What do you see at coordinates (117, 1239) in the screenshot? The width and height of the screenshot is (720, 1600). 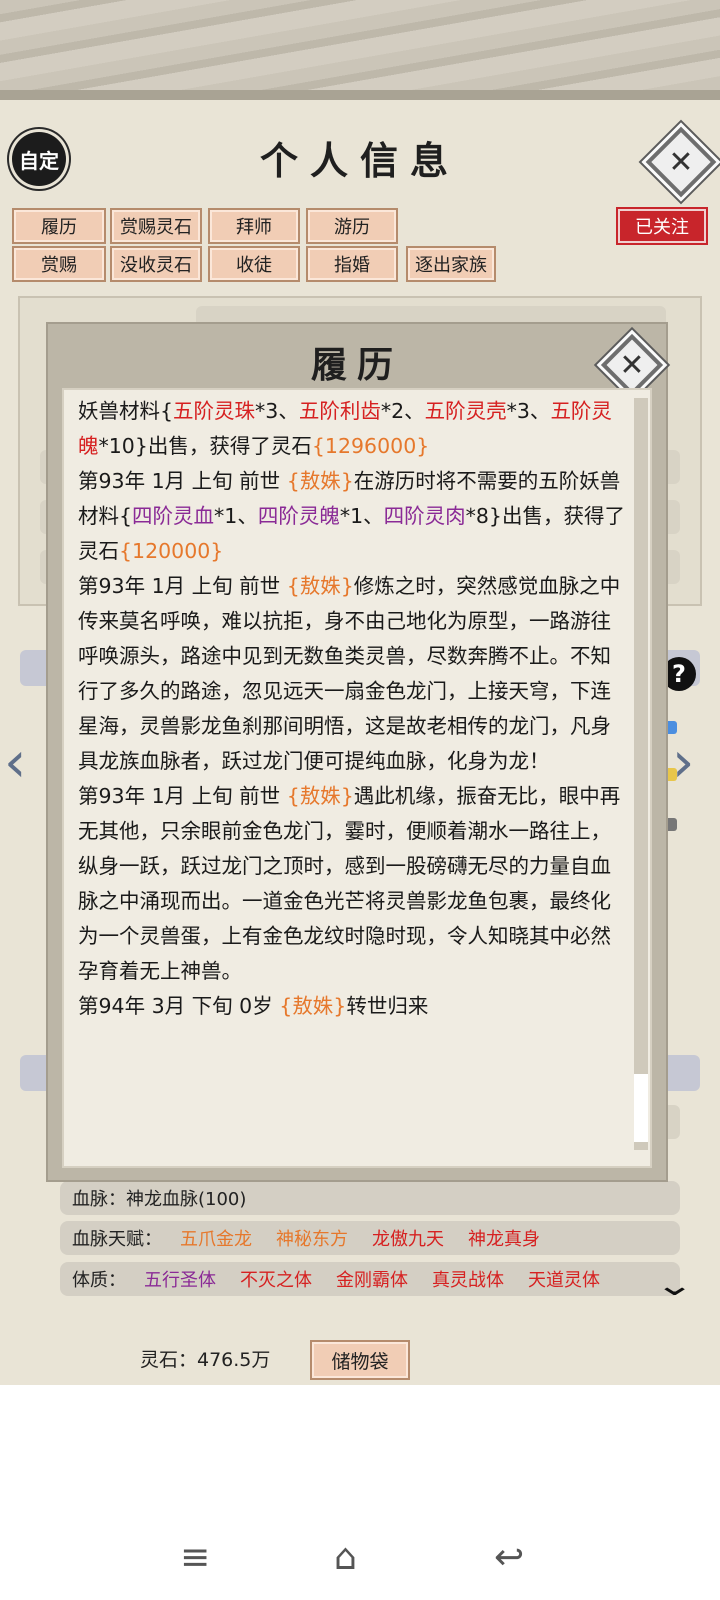 I see `bloodline-talent-label: 血脉天赋：` at bounding box center [117, 1239].